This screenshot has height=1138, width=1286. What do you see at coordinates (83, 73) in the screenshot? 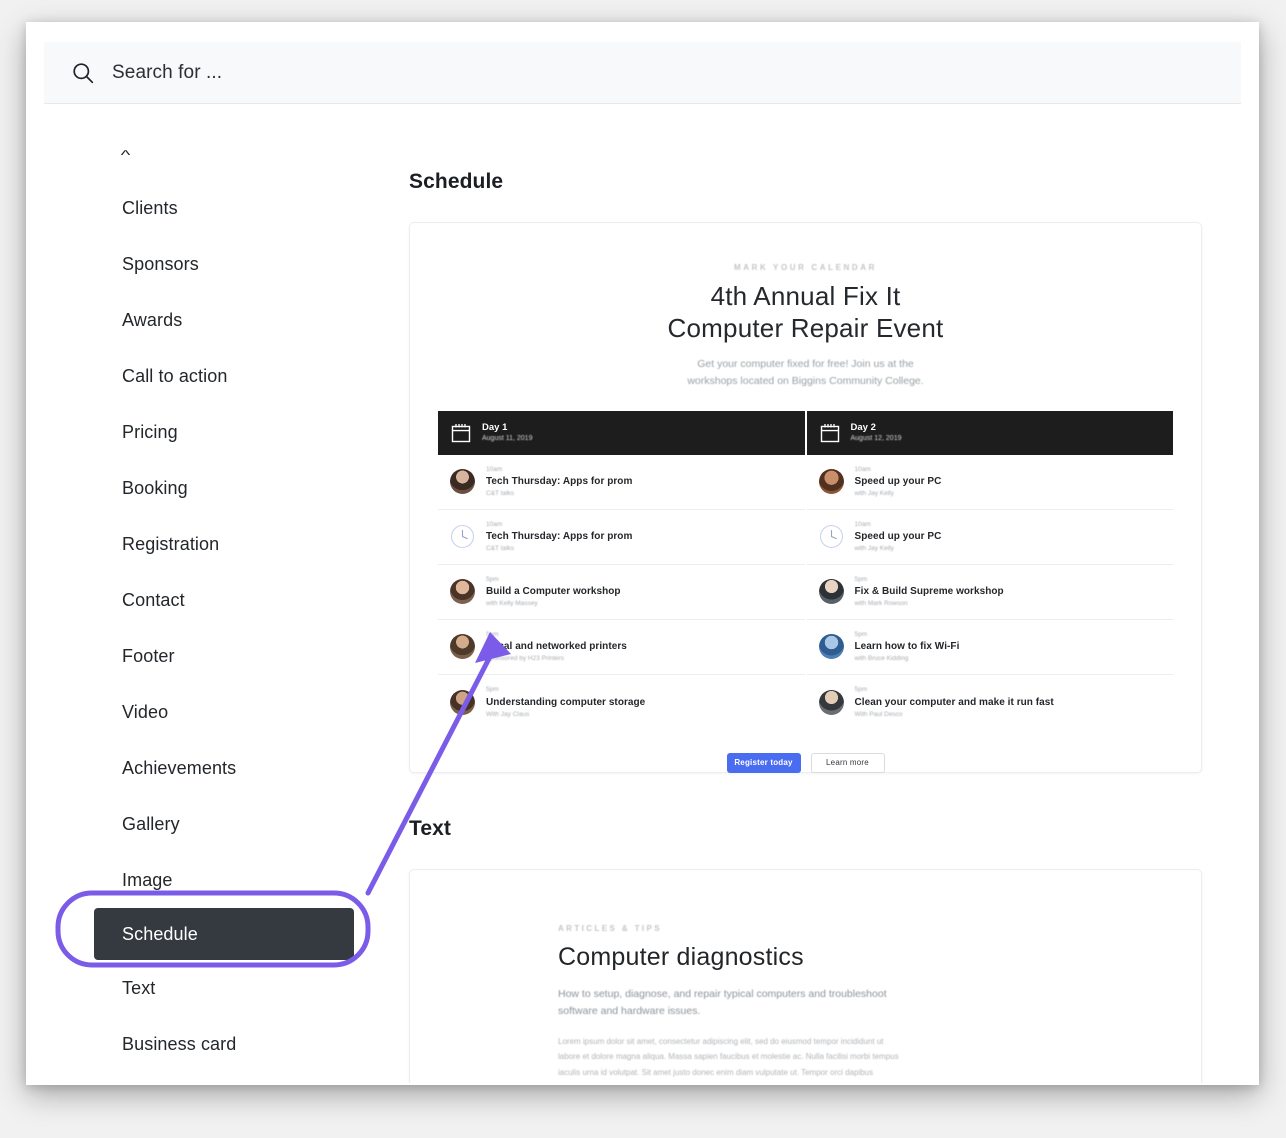
I see `search-icon` at bounding box center [83, 73].